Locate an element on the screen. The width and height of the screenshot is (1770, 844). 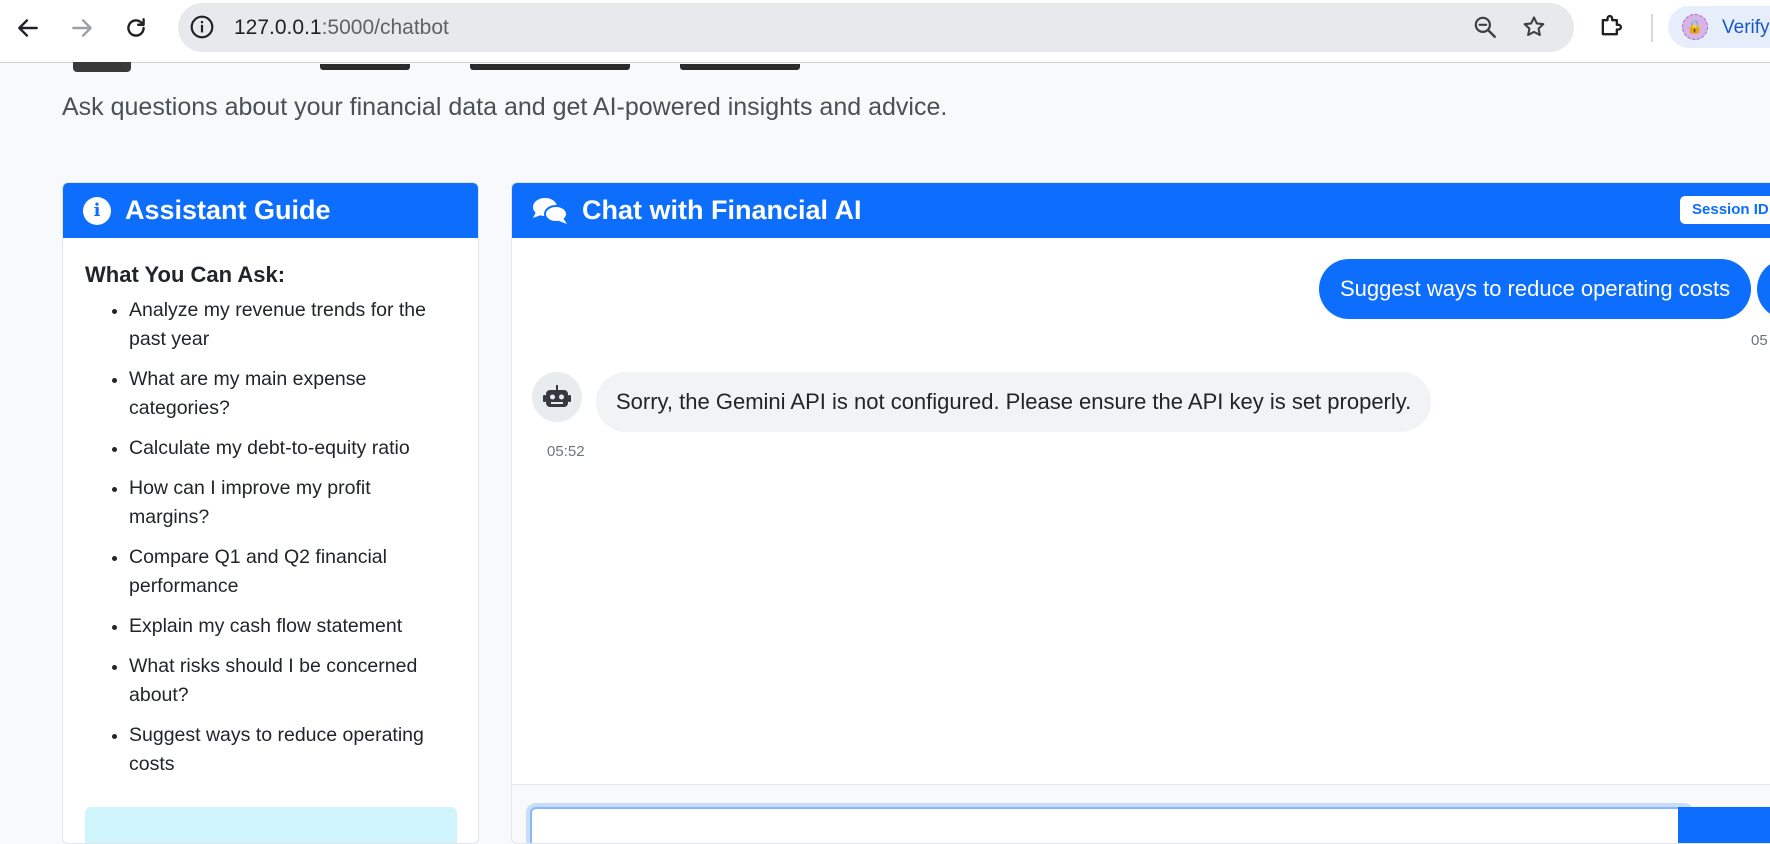
site-info-button is located at coordinates (202, 27).